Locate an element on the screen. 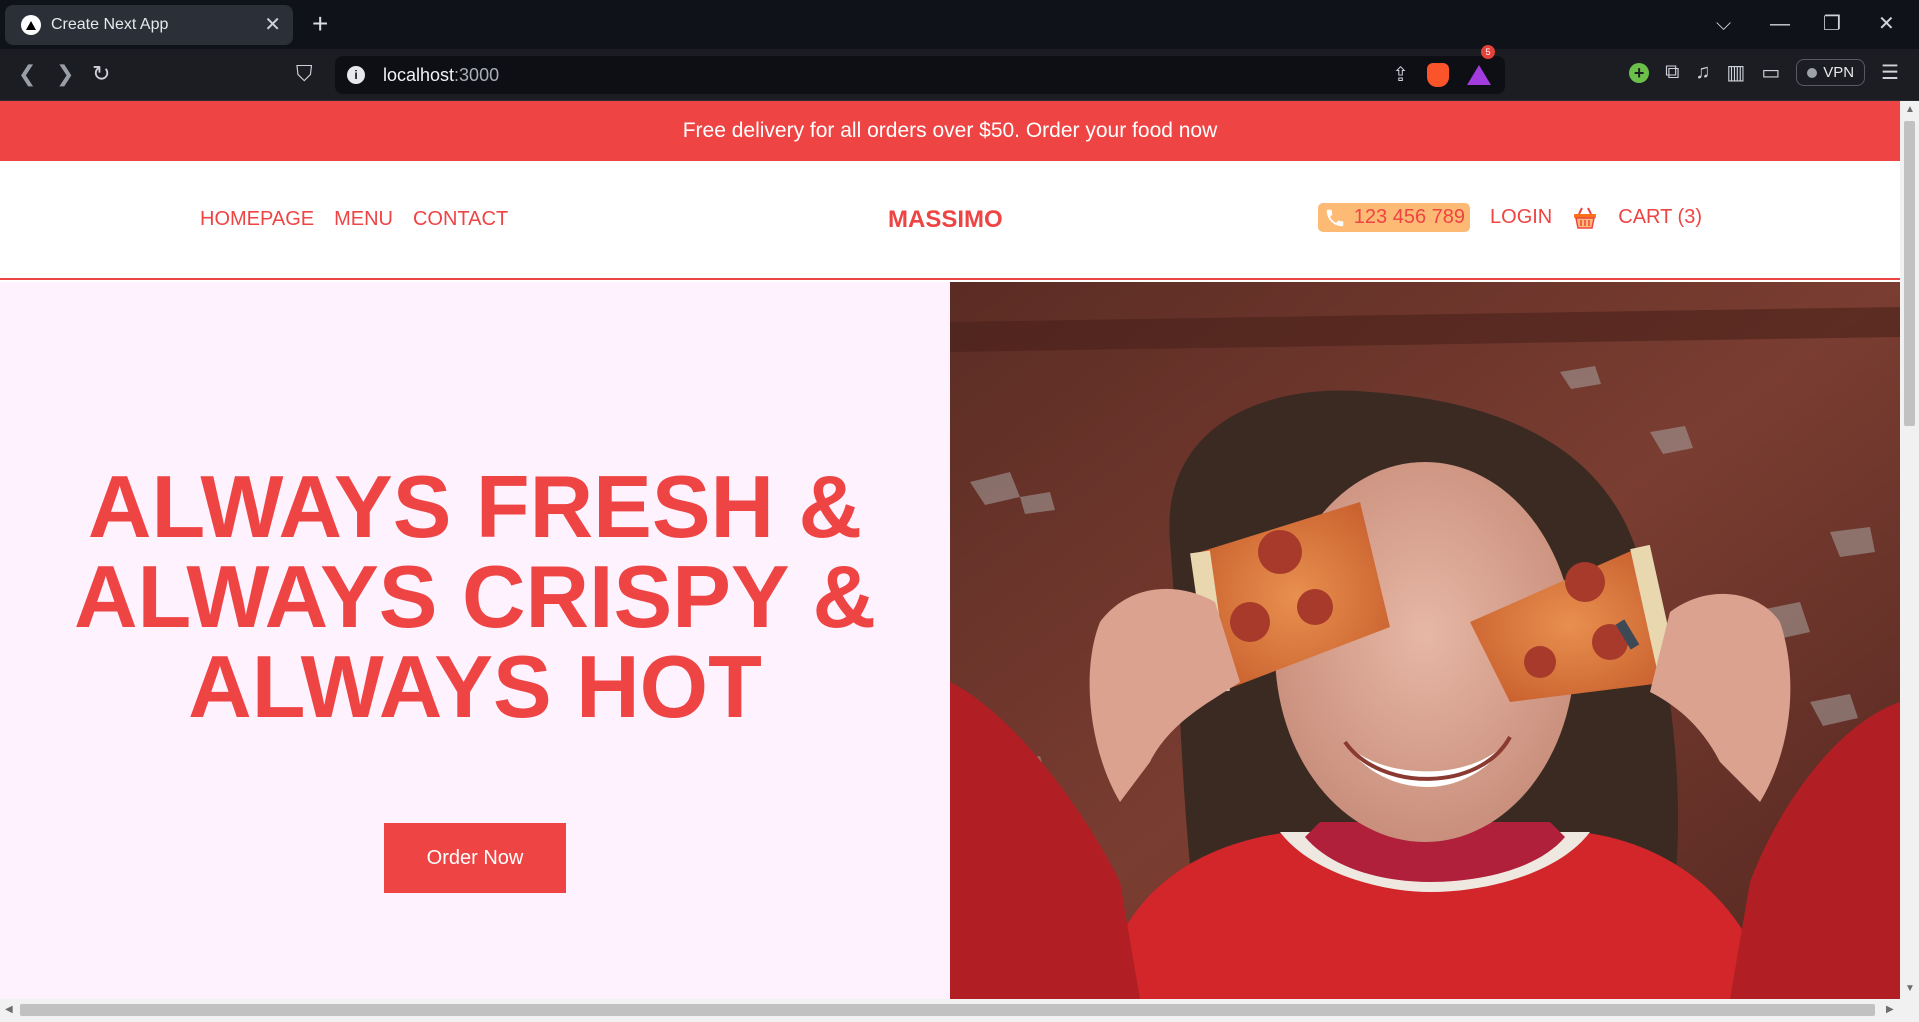 Image resolution: width=1919 pixels, height=1022 pixels. headline-line-3: ALWAYS HOT is located at coordinates (475, 686).